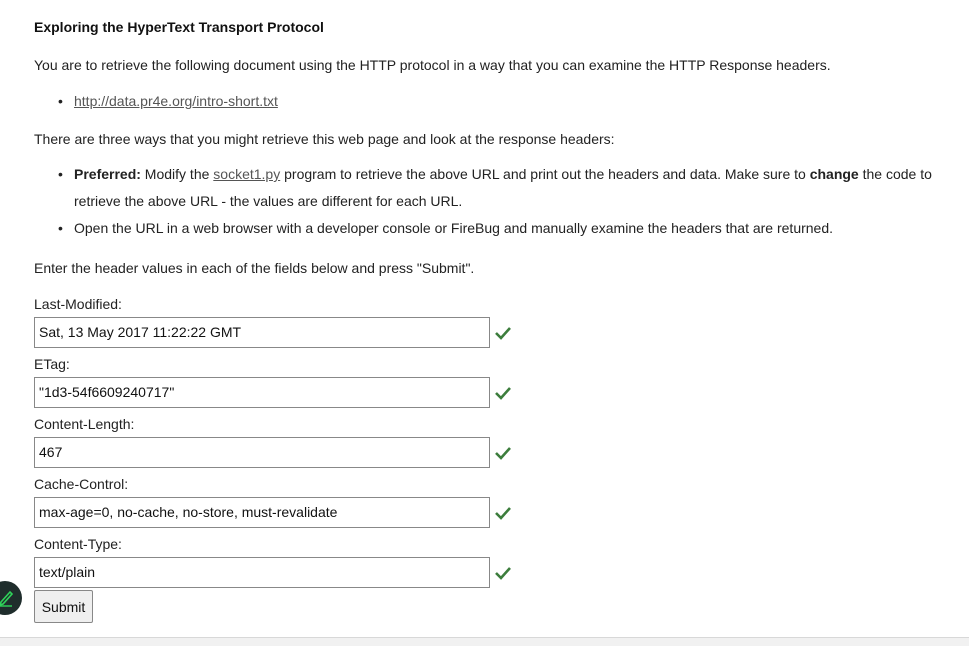 The image size is (969, 646). What do you see at coordinates (107, 174) in the screenshot?
I see `preferred-label: Preferred:` at bounding box center [107, 174].